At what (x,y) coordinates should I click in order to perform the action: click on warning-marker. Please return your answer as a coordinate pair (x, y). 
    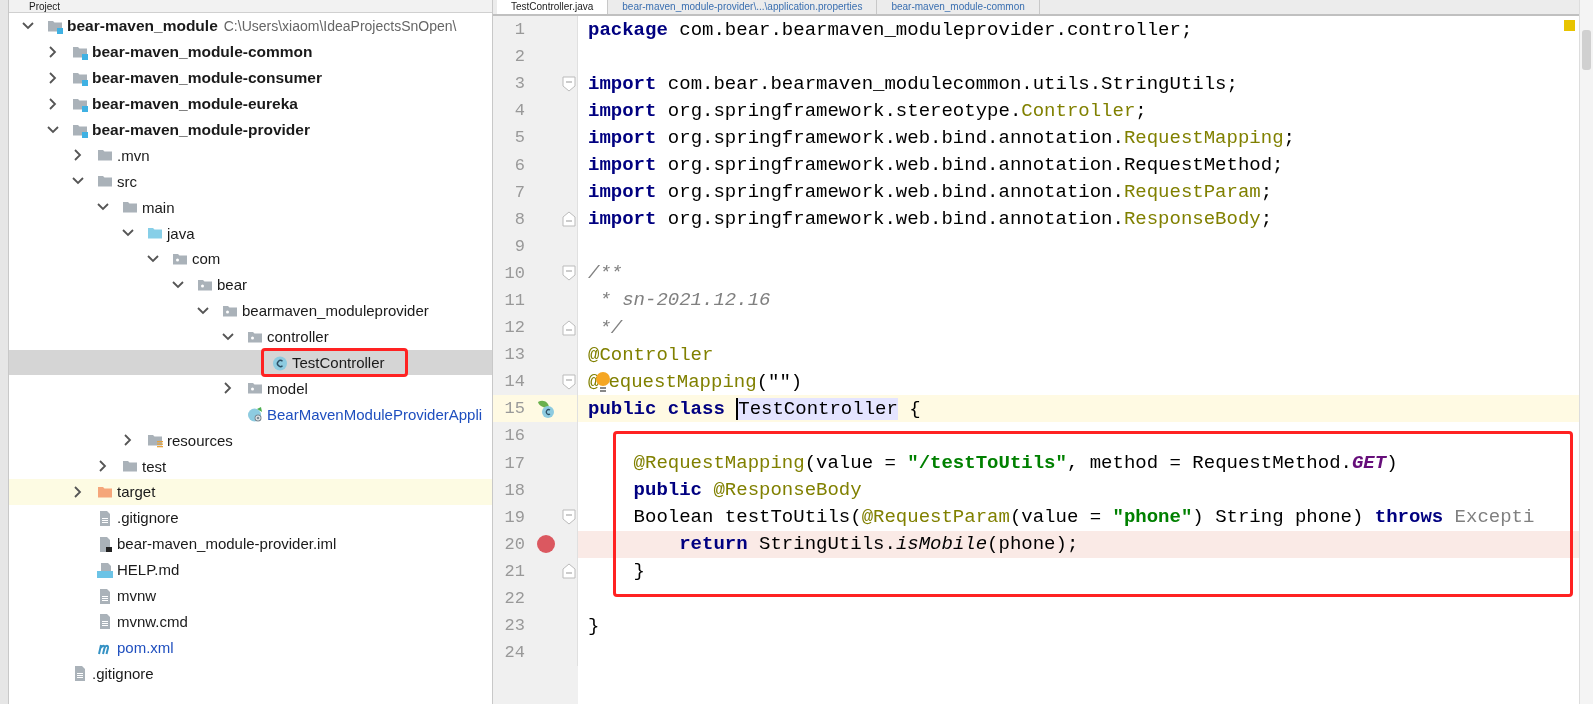
    Looking at the image, I should click on (1569, 25).